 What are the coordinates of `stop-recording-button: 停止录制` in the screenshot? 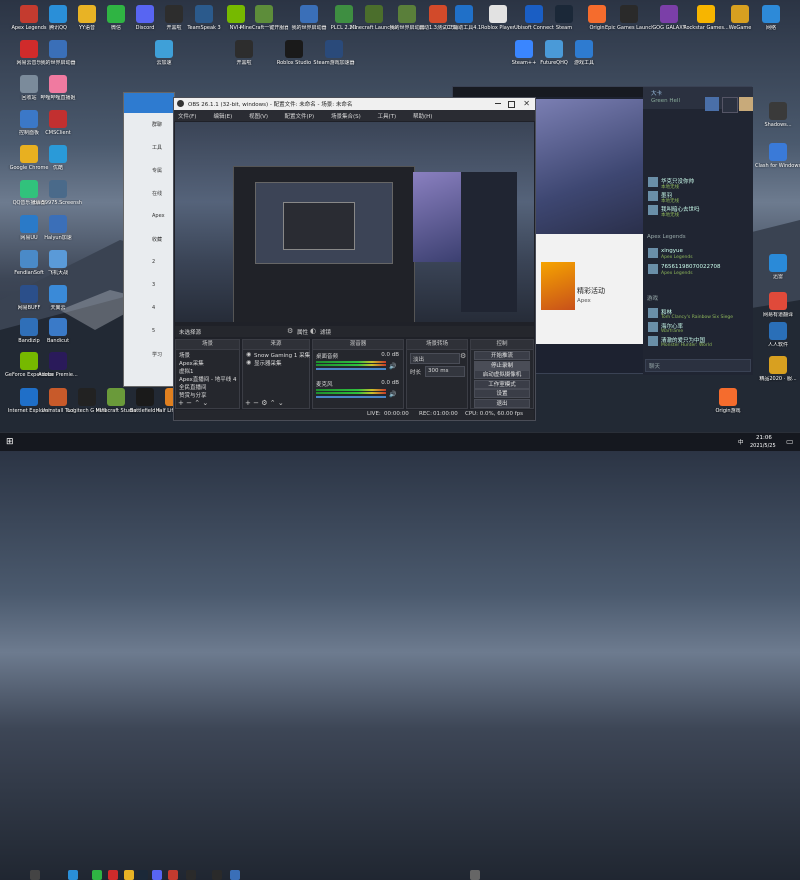 It's located at (502, 365).